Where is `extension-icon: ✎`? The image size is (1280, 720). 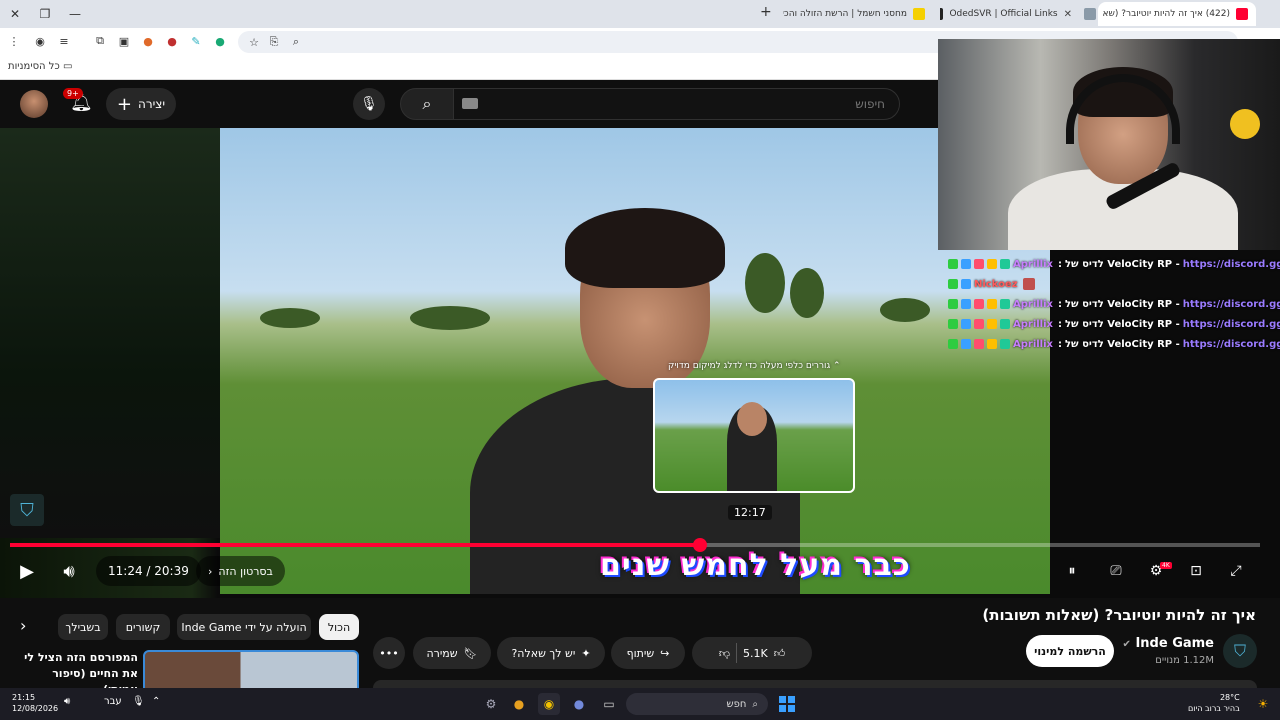
extension-icon: ✎ is located at coordinates (196, 41).